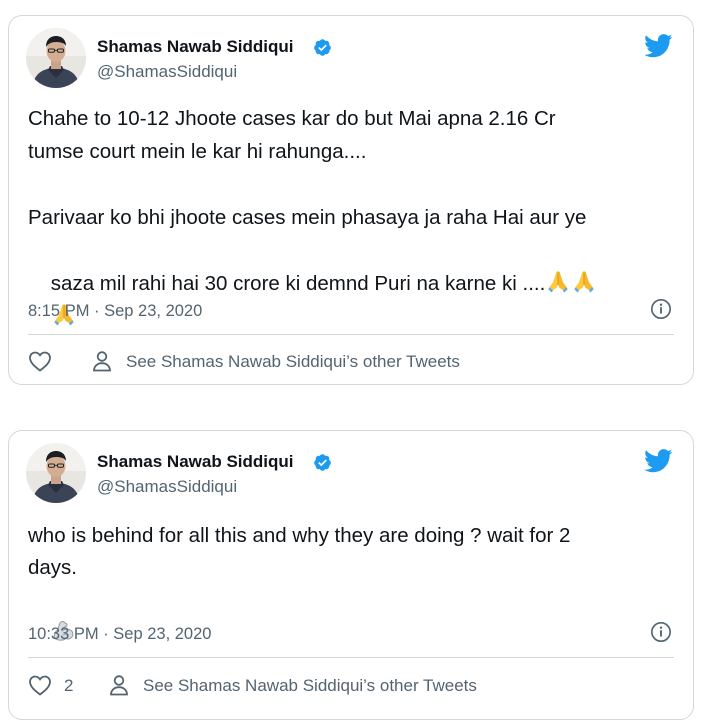 The height and width of the screenshot is (720, 705). Describe the element at coordinates (52, 567) in the screenshot. I see `tweet-text-line: days.` at that location.